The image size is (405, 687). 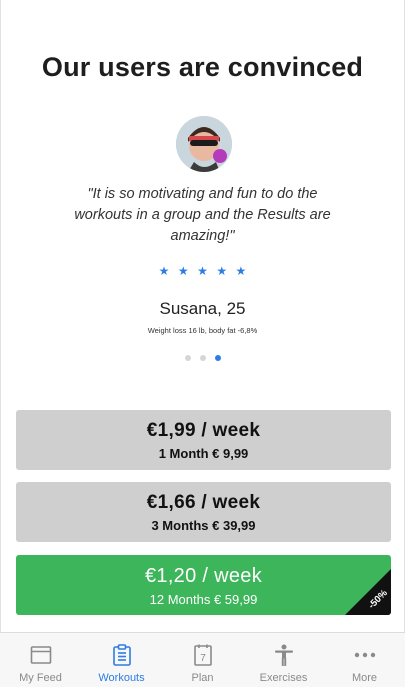 I want to click on clipboard-icon, so click(x=121, y=655).